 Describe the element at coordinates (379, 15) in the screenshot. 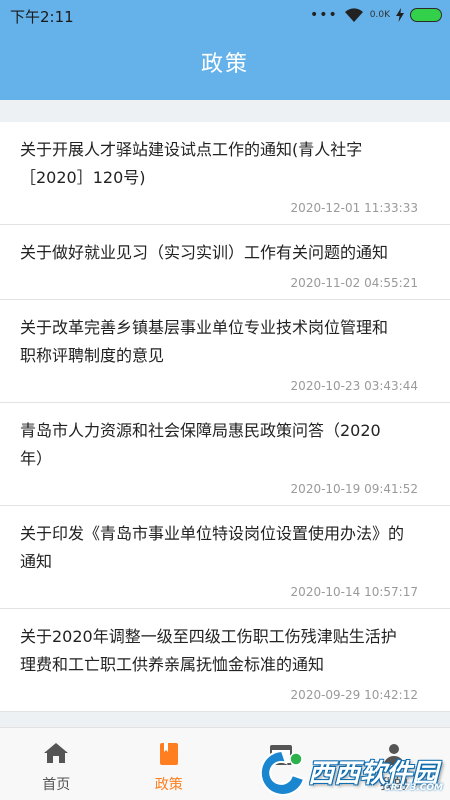

I see `network-icon: 0.0K` at that location.